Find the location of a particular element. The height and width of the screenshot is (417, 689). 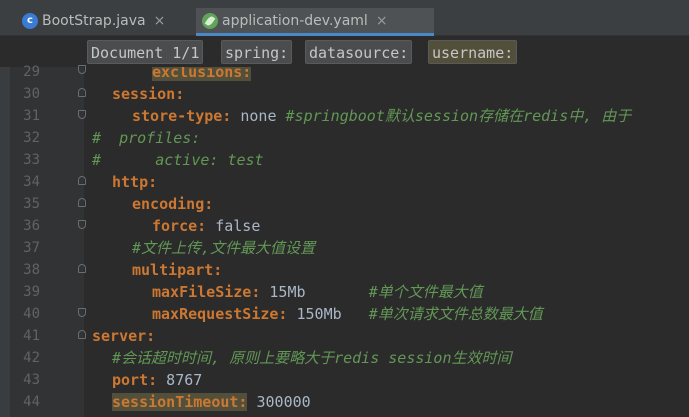

line-number: 29 is located at coordinates (31, 72).